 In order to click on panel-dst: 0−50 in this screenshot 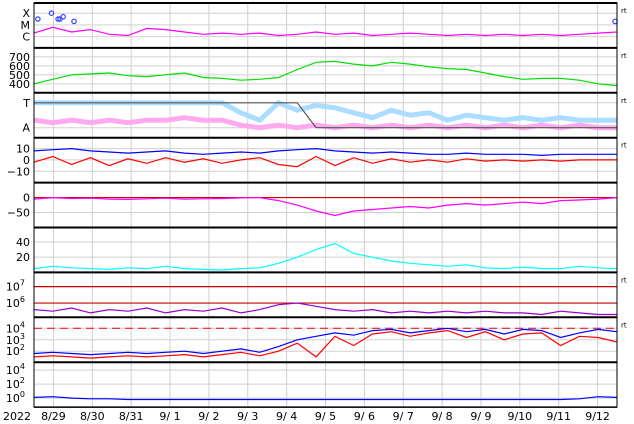, I will do `click(312, 205)`.